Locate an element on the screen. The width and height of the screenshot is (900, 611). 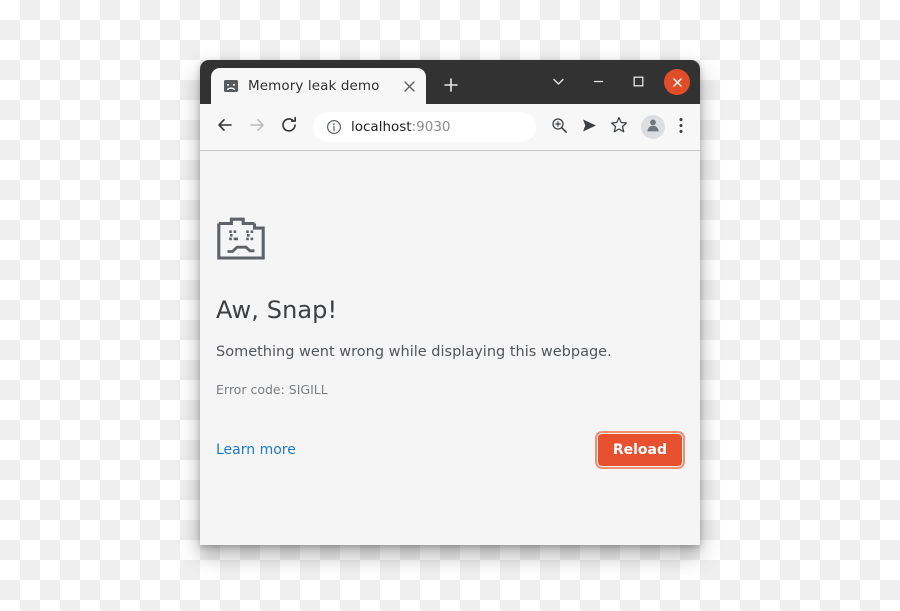
browser-tab: Memory leak demo is located at coordinates (318, 86).